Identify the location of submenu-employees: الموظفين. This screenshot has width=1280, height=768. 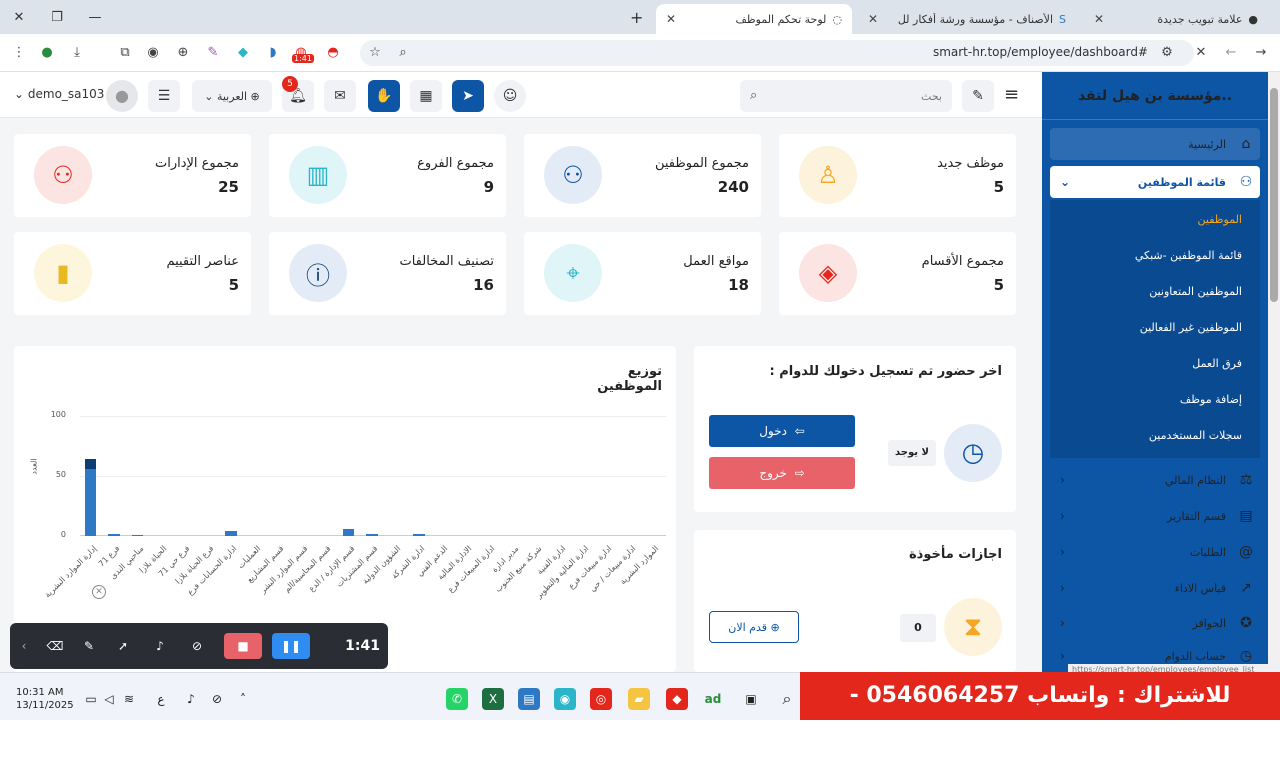
(1146, 219).